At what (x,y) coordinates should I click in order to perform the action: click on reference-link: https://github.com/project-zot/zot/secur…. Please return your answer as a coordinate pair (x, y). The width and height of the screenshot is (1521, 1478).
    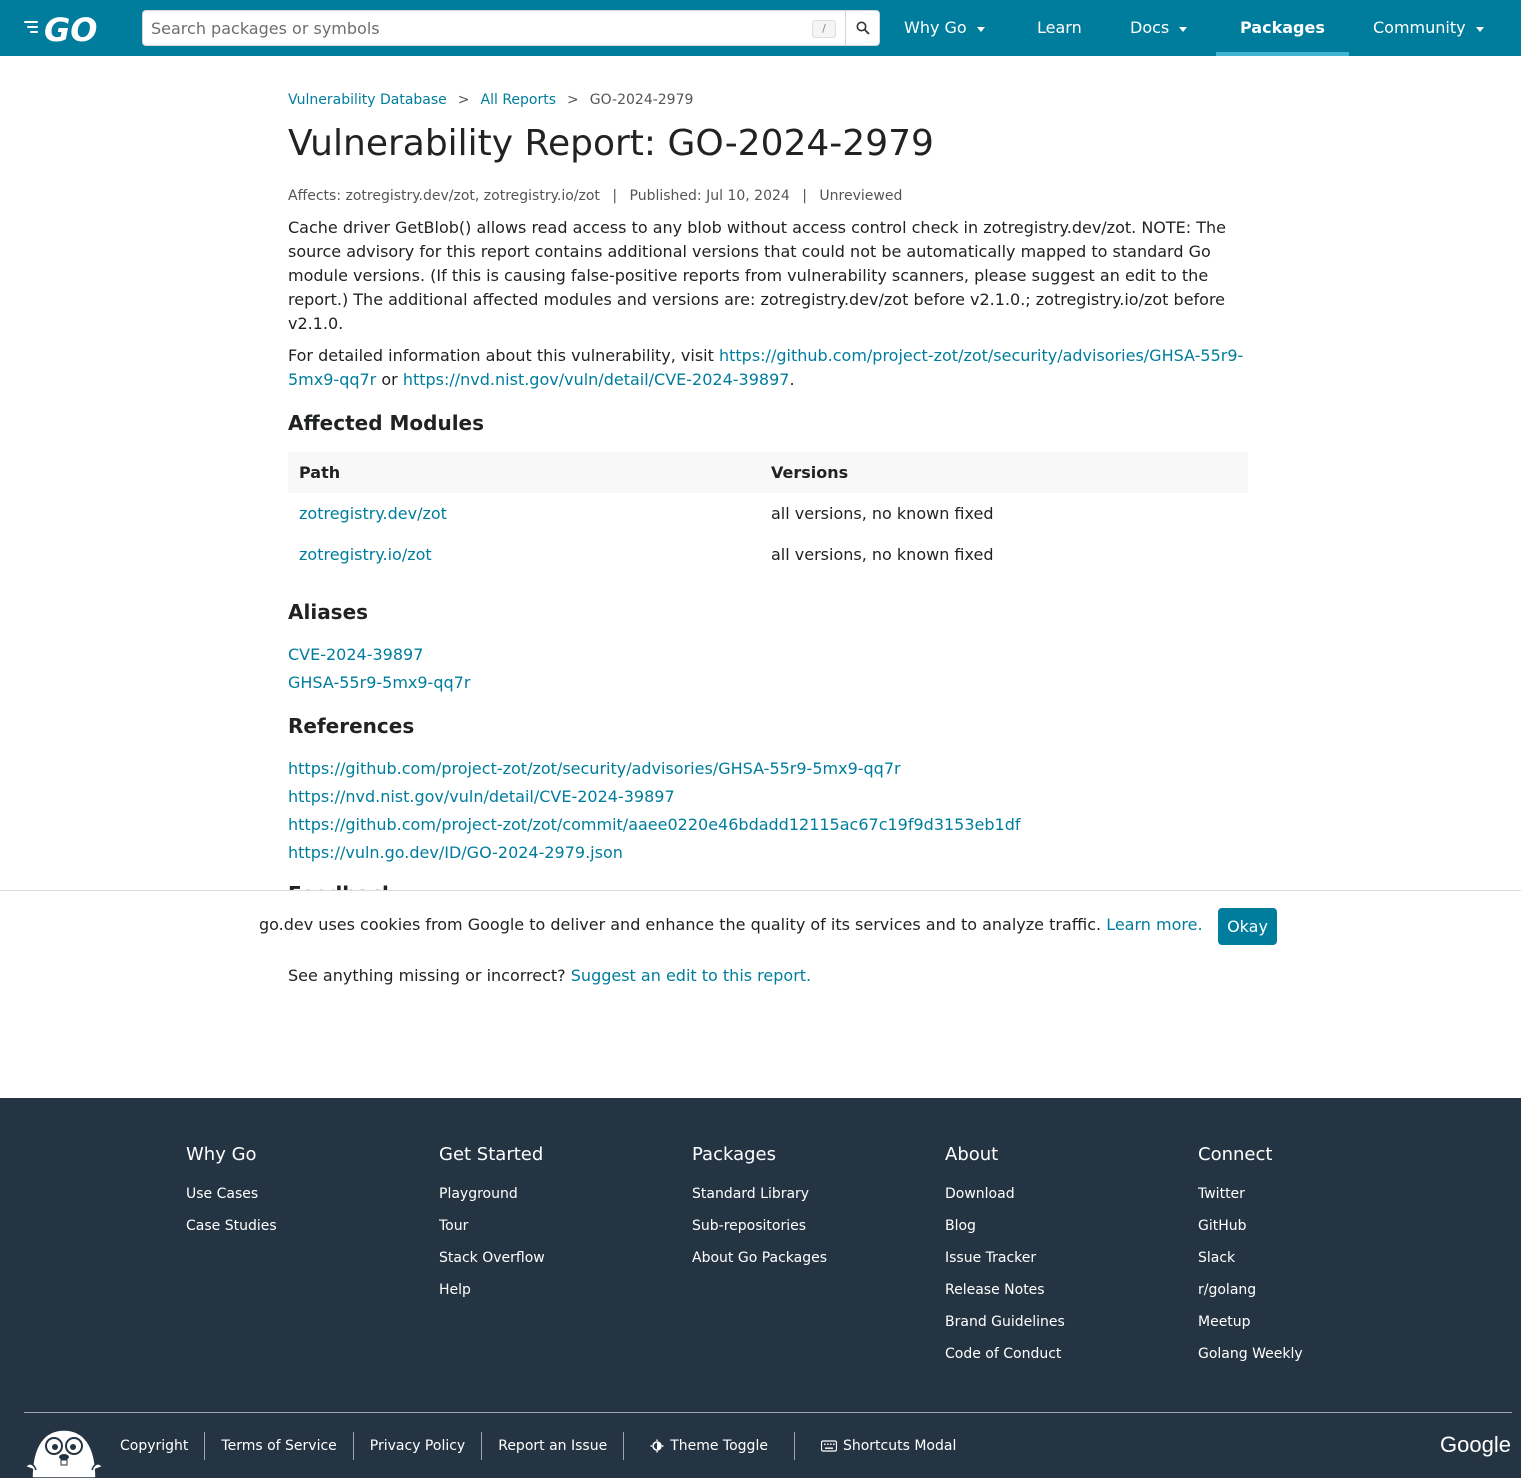
    Looking at the image, I should click on (768, 769).